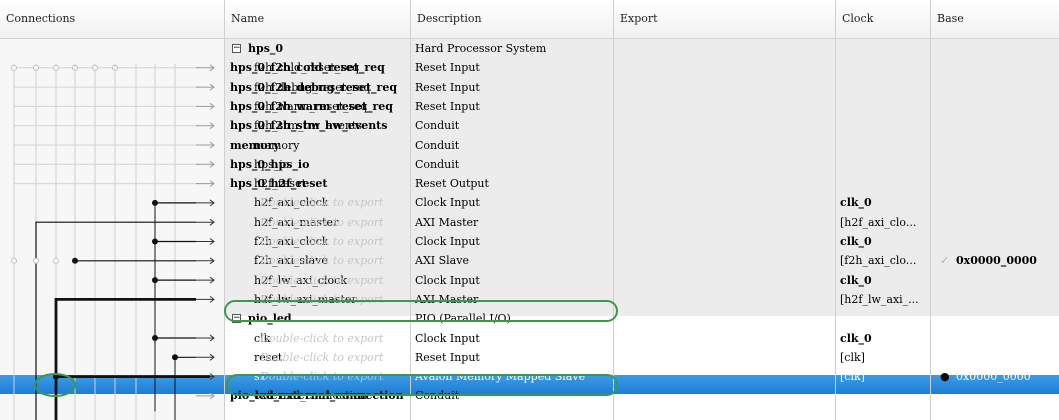 The width and height of the screenshot is (1059, 420). Describe the element at coordinates (337, 106) in the screenshot. I see `export-name: hps_0_f2h_warm_reset_req` at that location.